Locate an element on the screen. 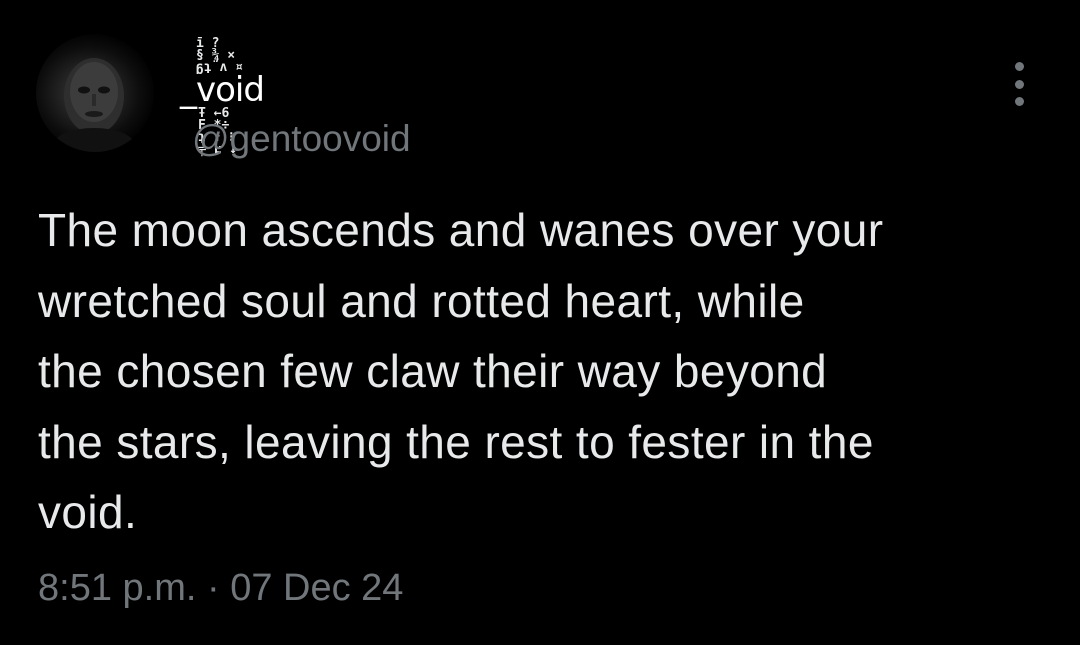 The image size is (1080, 645). tweet-date: 07 Dec 24 is located at coordinates (317, 588).